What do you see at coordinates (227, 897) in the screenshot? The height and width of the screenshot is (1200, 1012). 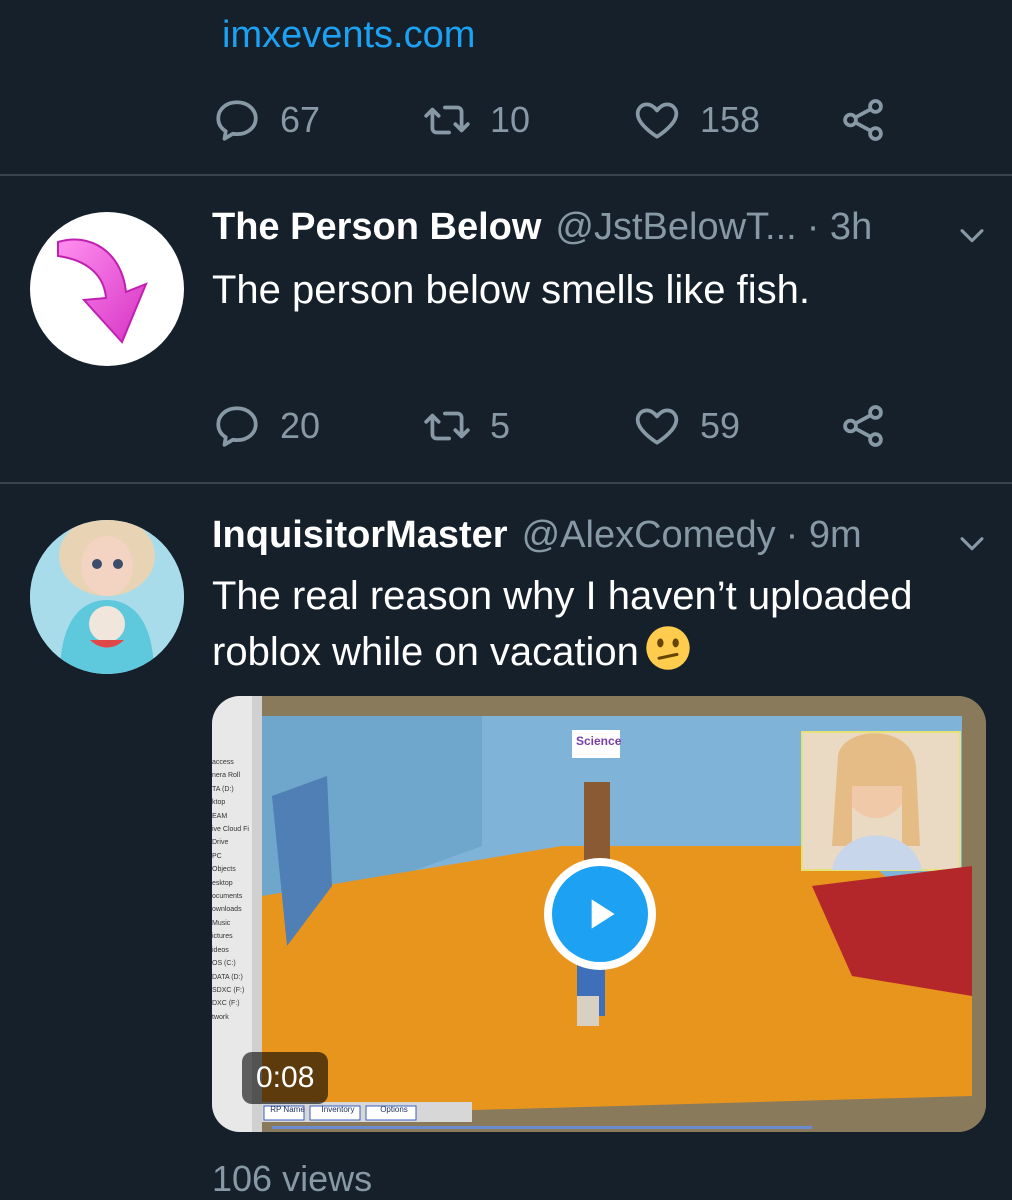 I see `explorer-item: ocuments` at bounding box center [227, 897].